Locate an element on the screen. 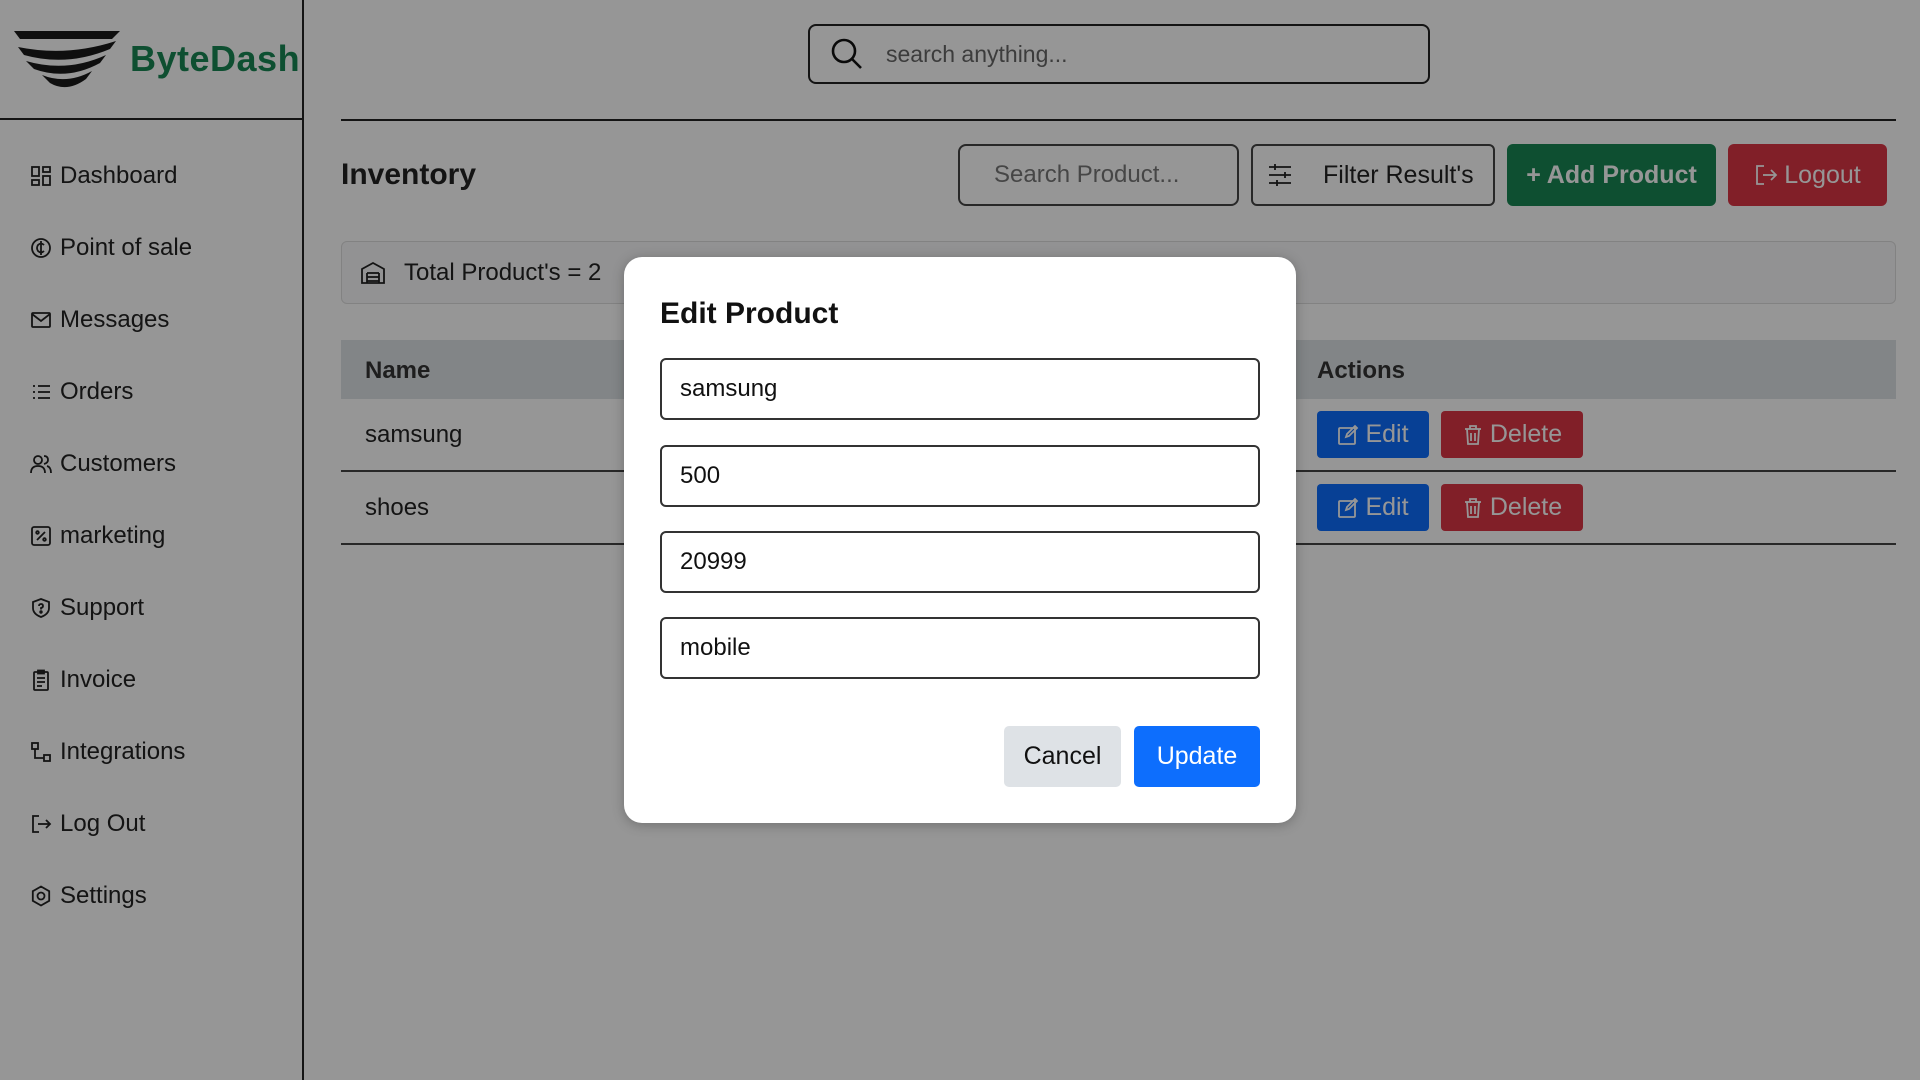 This screenshot has width=1920, height=1080. update-button: Update is located at coordinates (1197, 756).